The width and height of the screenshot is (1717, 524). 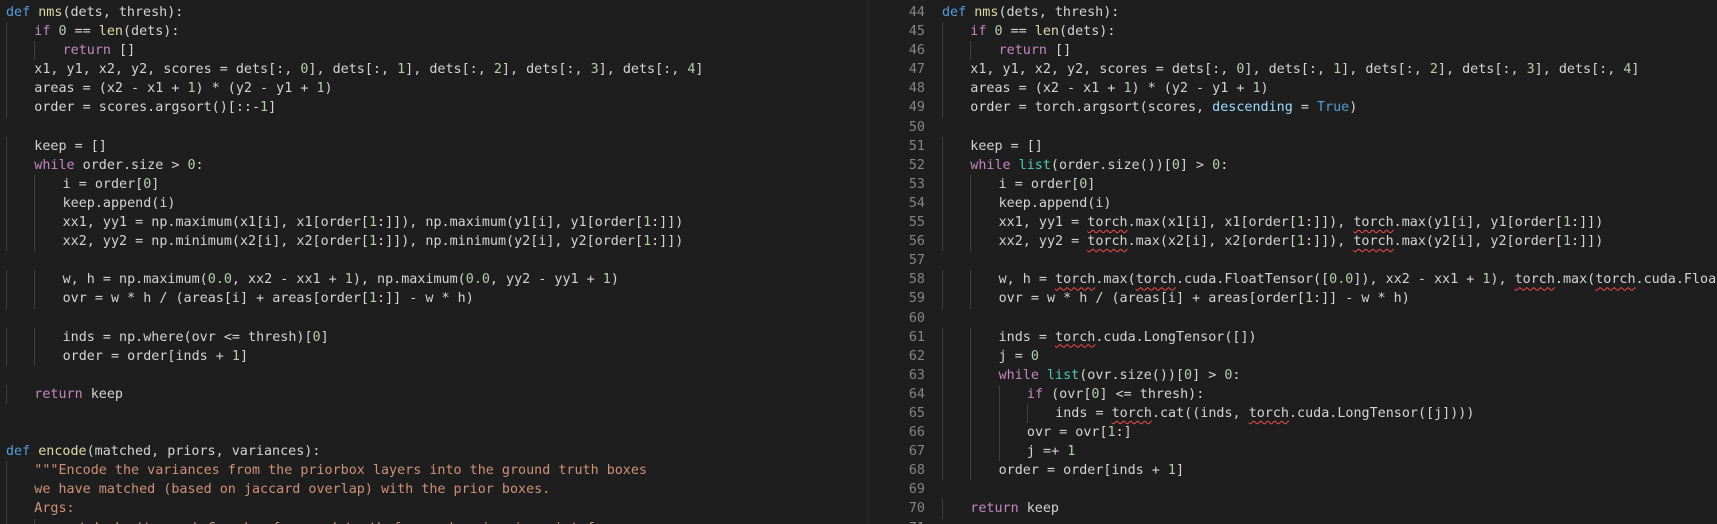 I want to click on code-line: return [], so click(x=429, y=51).